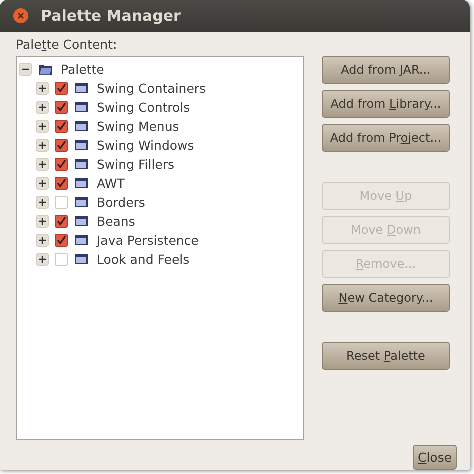 The width and height of the screenshot is (474, 474). What do you see at coordinates (116, 221) in the screenshot?
I see `tree-item: Beans` at bounding box center [116, 221].